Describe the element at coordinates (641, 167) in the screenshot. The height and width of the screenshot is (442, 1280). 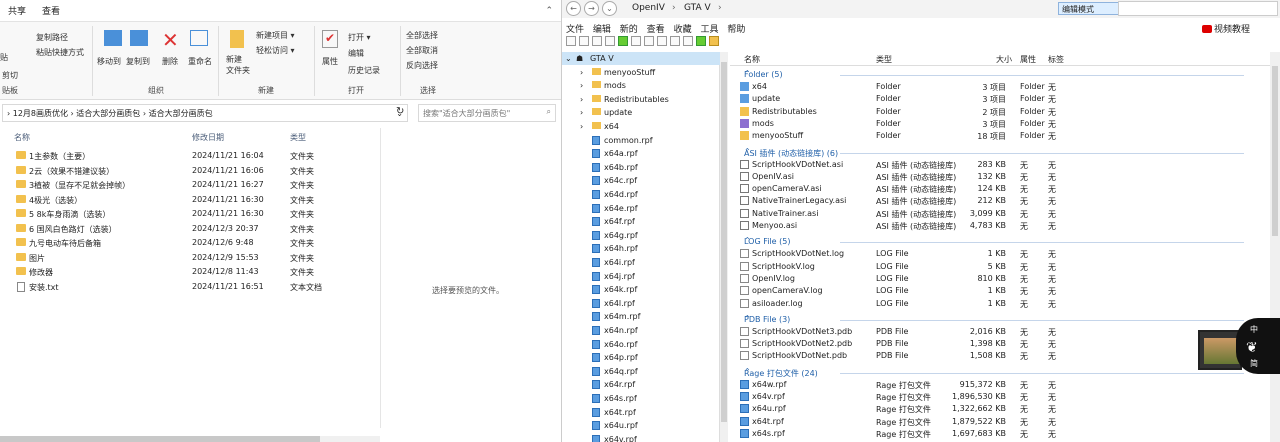
I see `tree-item: x64b.rpf` at that location.